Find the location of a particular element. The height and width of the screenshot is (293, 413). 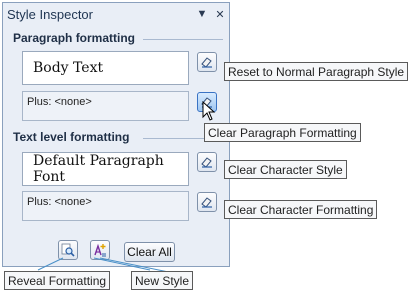

text-level-formatting-heading: Text level formatting is located at coordinates (71, 137).